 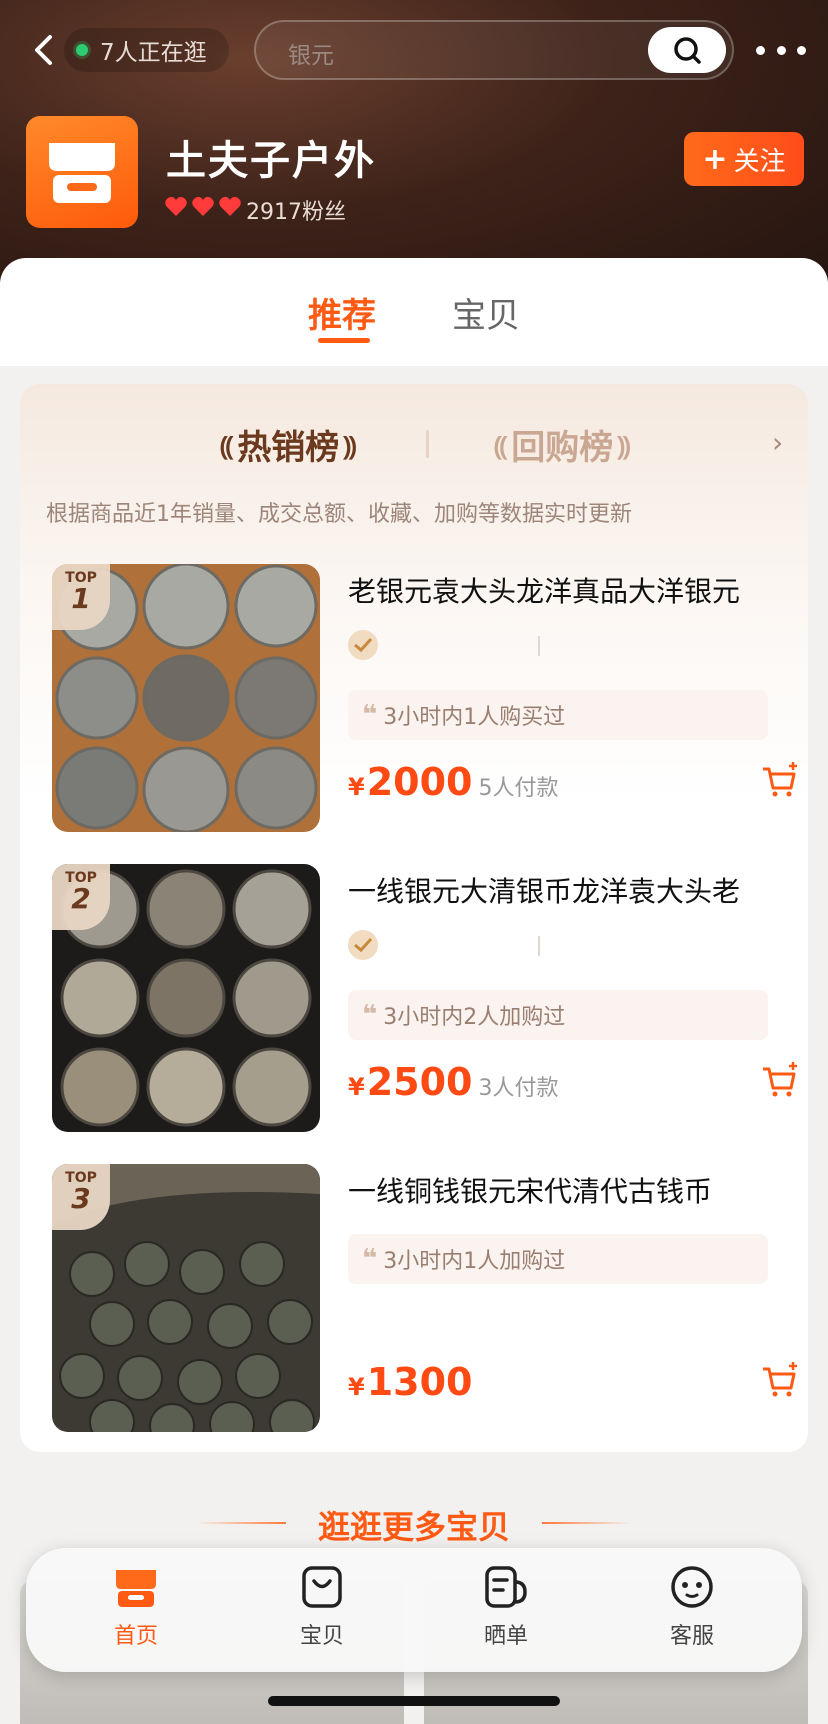 I want to click on nav-reviews: 晒单, so click(x=506, y=1607).